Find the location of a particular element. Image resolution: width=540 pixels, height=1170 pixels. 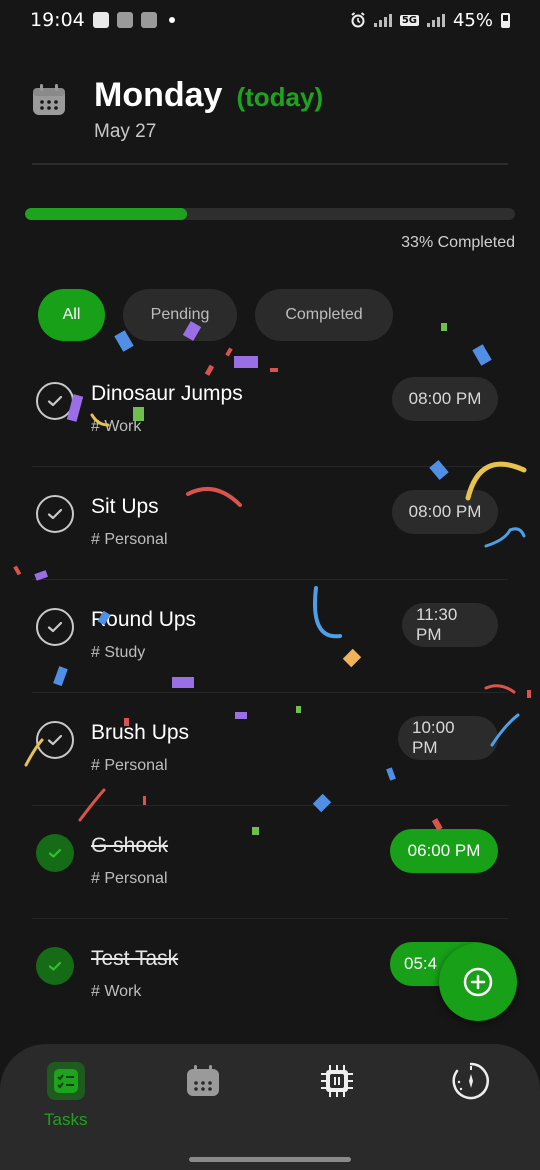

status-time: 19:04 is located at coordinates (57, 20).